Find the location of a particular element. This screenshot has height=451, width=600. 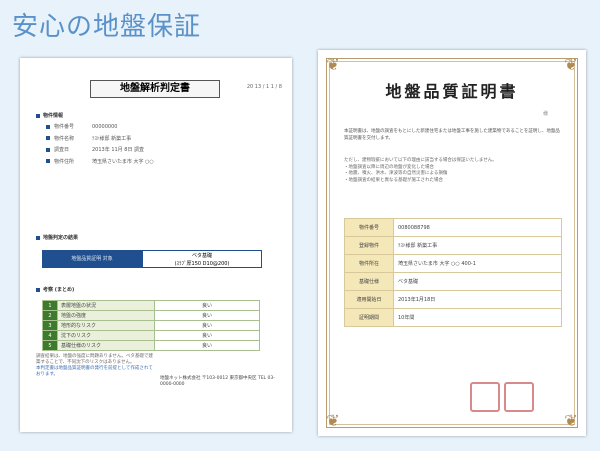

table-row: 登録物件 ﾃｽﾄ様邸 新築工事 is located at coordinates (453, 245).